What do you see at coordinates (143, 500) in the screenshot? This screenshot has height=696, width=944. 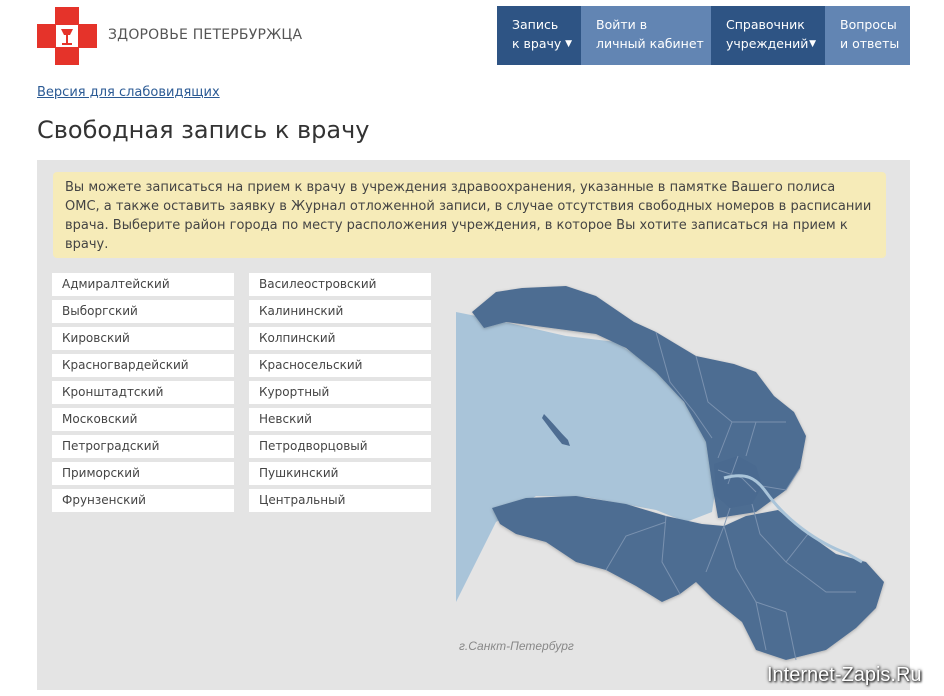 I see `district-frunzensky: Фрунзенский` at bounding box center [143, 500].